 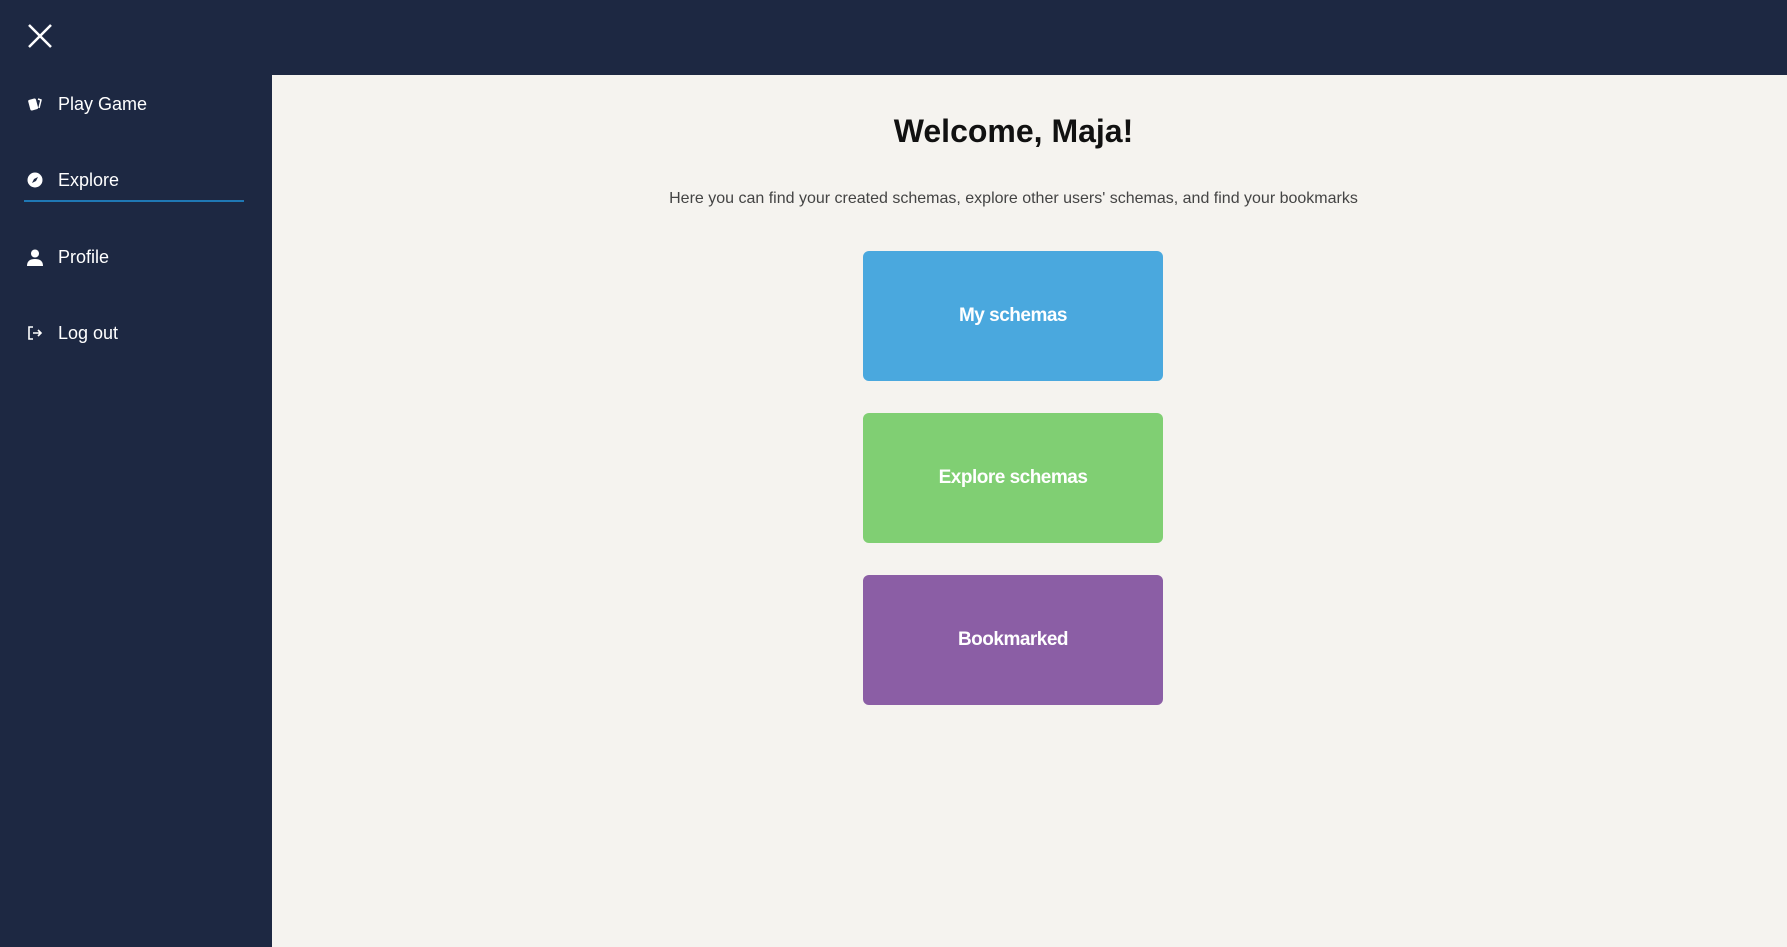 What do you see at coordinates (134, 181) in the screenshot?
I see `sidebar-item-explore: Explore` at bounding box center [134, 181].